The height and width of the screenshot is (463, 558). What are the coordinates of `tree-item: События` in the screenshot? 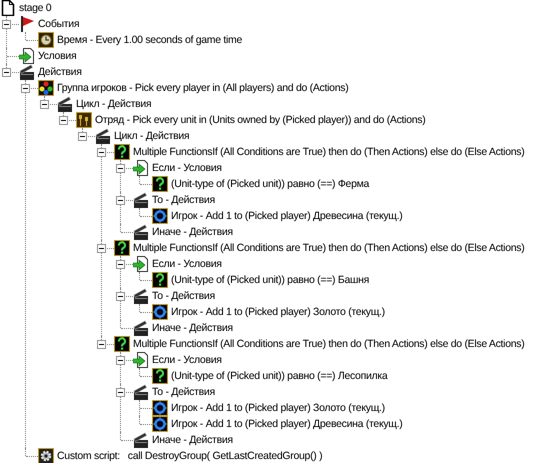 It's located at (59, 24).